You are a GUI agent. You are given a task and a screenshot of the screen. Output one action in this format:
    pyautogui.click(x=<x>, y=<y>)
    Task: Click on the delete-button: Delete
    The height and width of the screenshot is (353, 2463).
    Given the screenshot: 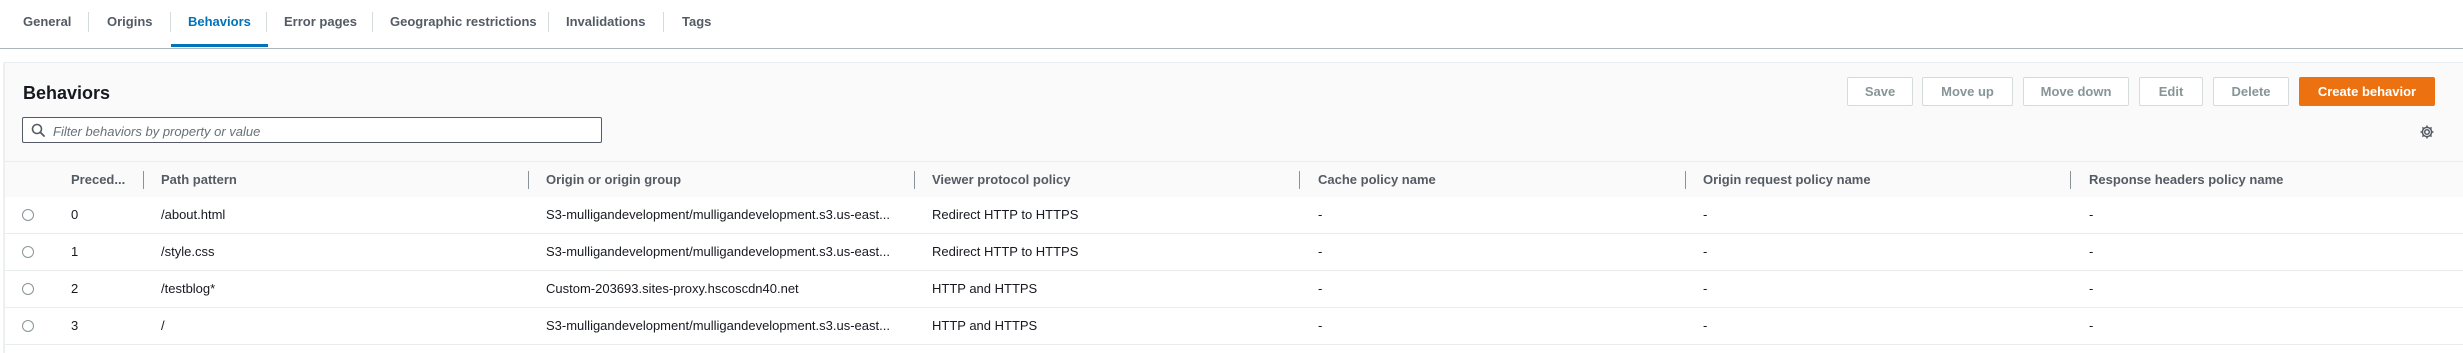 What is the action you would take?
    pyautogui.click(x=2251, y=91)
    